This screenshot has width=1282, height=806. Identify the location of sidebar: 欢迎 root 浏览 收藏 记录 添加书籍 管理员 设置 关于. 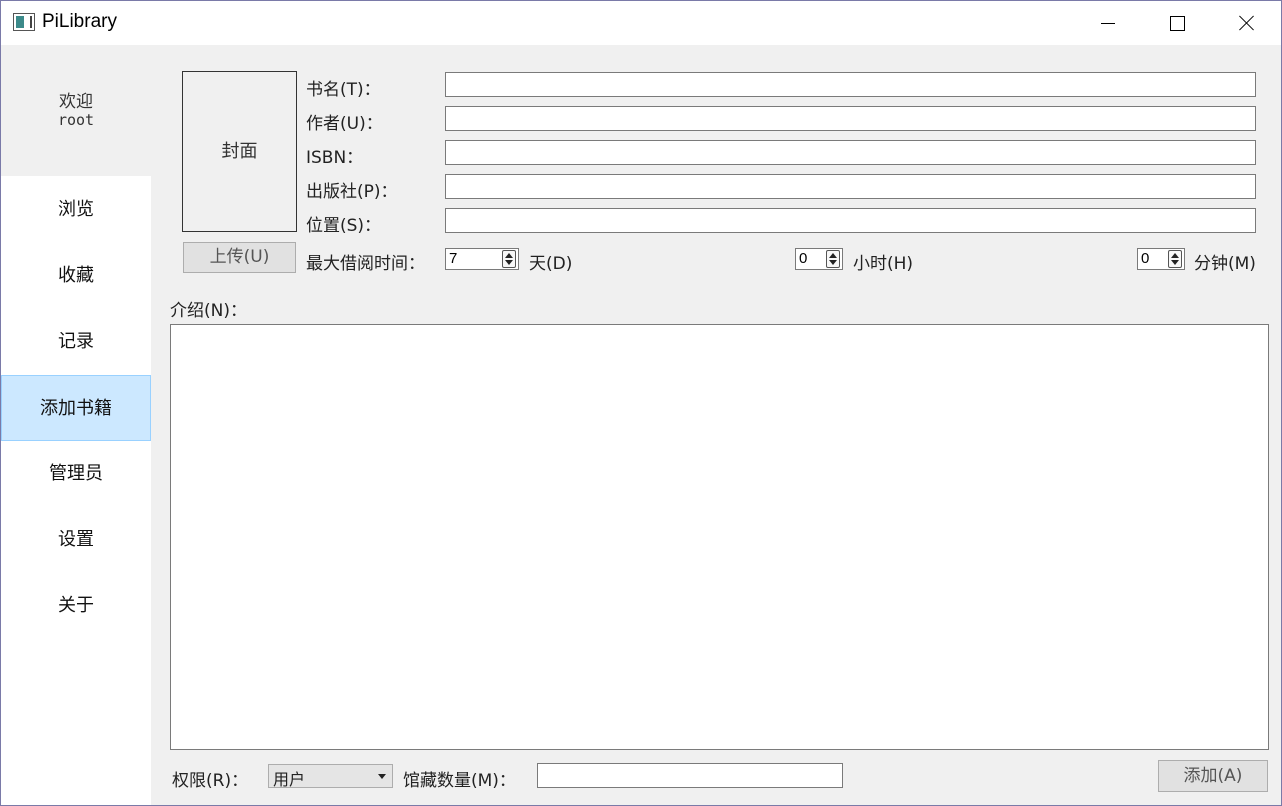
(76, 425).